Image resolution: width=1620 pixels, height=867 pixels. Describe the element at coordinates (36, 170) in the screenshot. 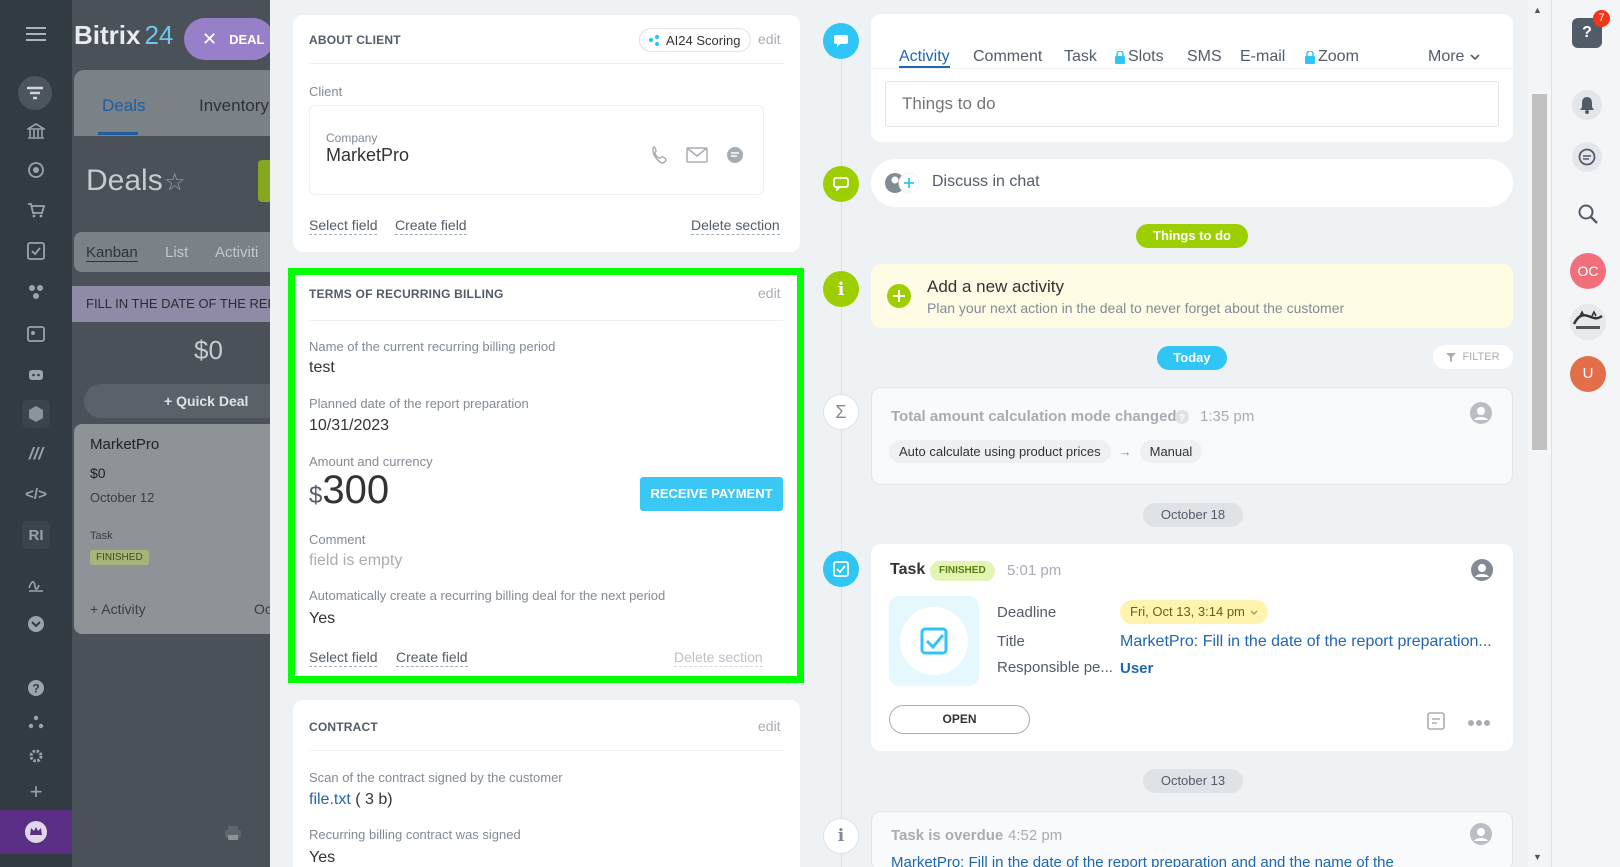

I see `target-icon` at that location.